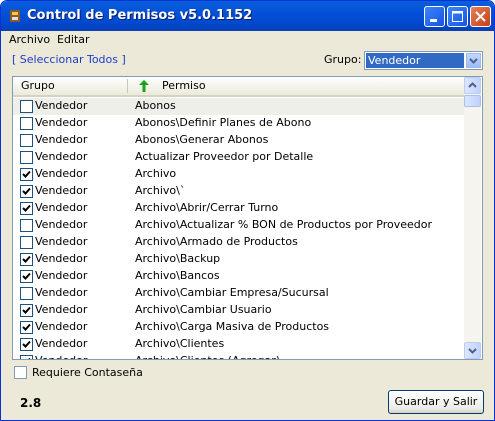  I want to click on scroll-up-button, so click(472, 85).